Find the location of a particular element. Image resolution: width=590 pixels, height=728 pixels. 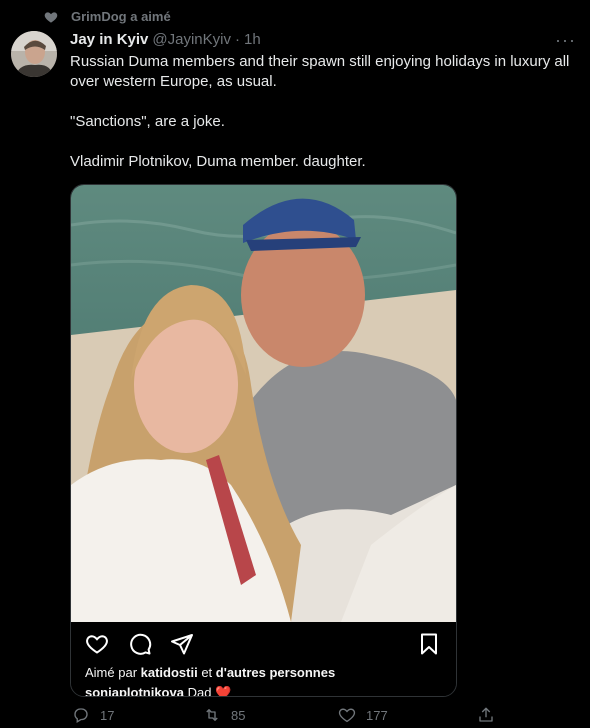

retweet-icon is located at coordinates (212, 715).